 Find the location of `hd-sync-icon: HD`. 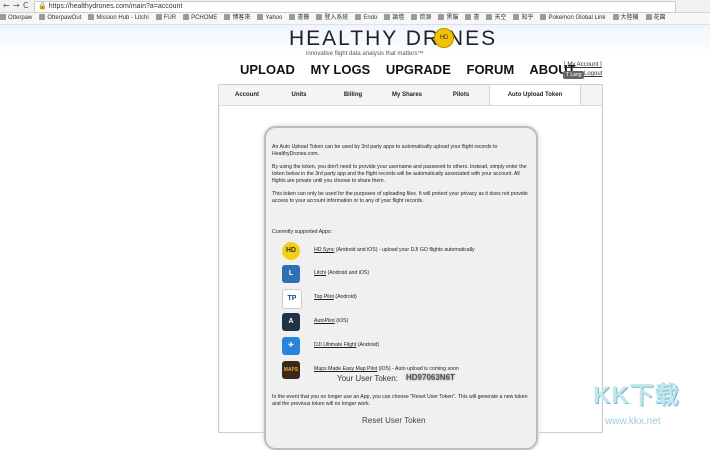

hd-sync-icon: HD is located at coordinates (291, 251).